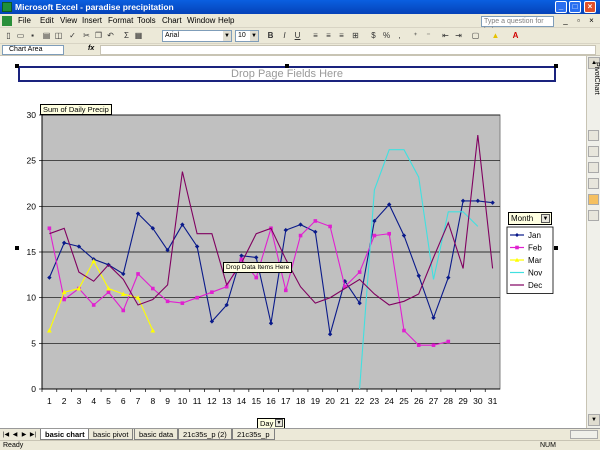 This screenshot has width=600, height=450. What do you see at coordinates (594, 420) in the screenshot?
I see `scroll-down-icon: ▼` at bounding box center [594, 420].